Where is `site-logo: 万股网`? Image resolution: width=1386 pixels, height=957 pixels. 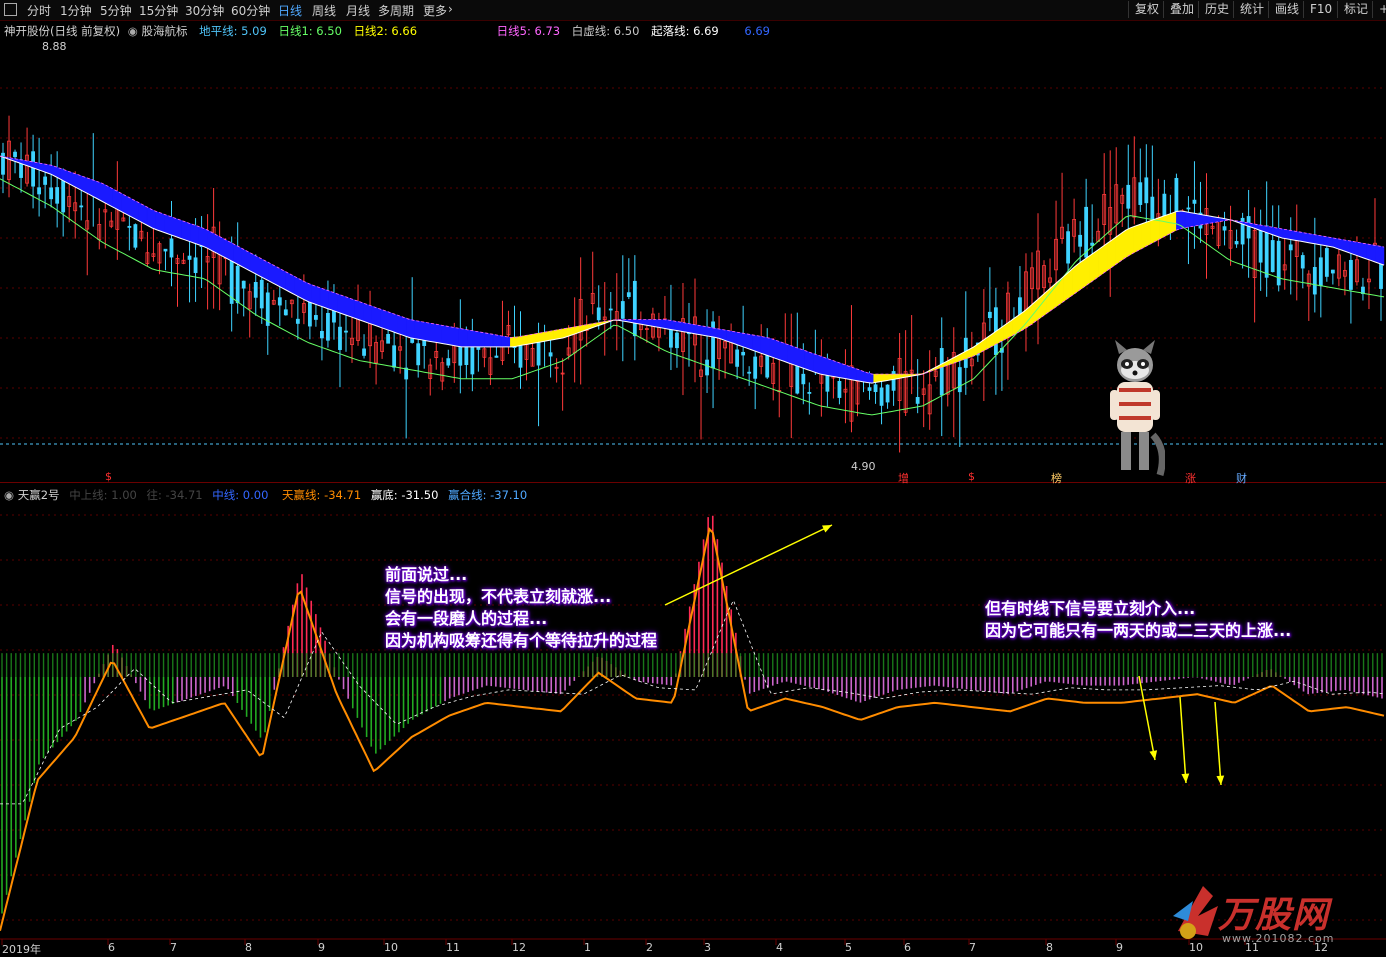 site-logo: 万股网 is located at coordinates (1274, 915).